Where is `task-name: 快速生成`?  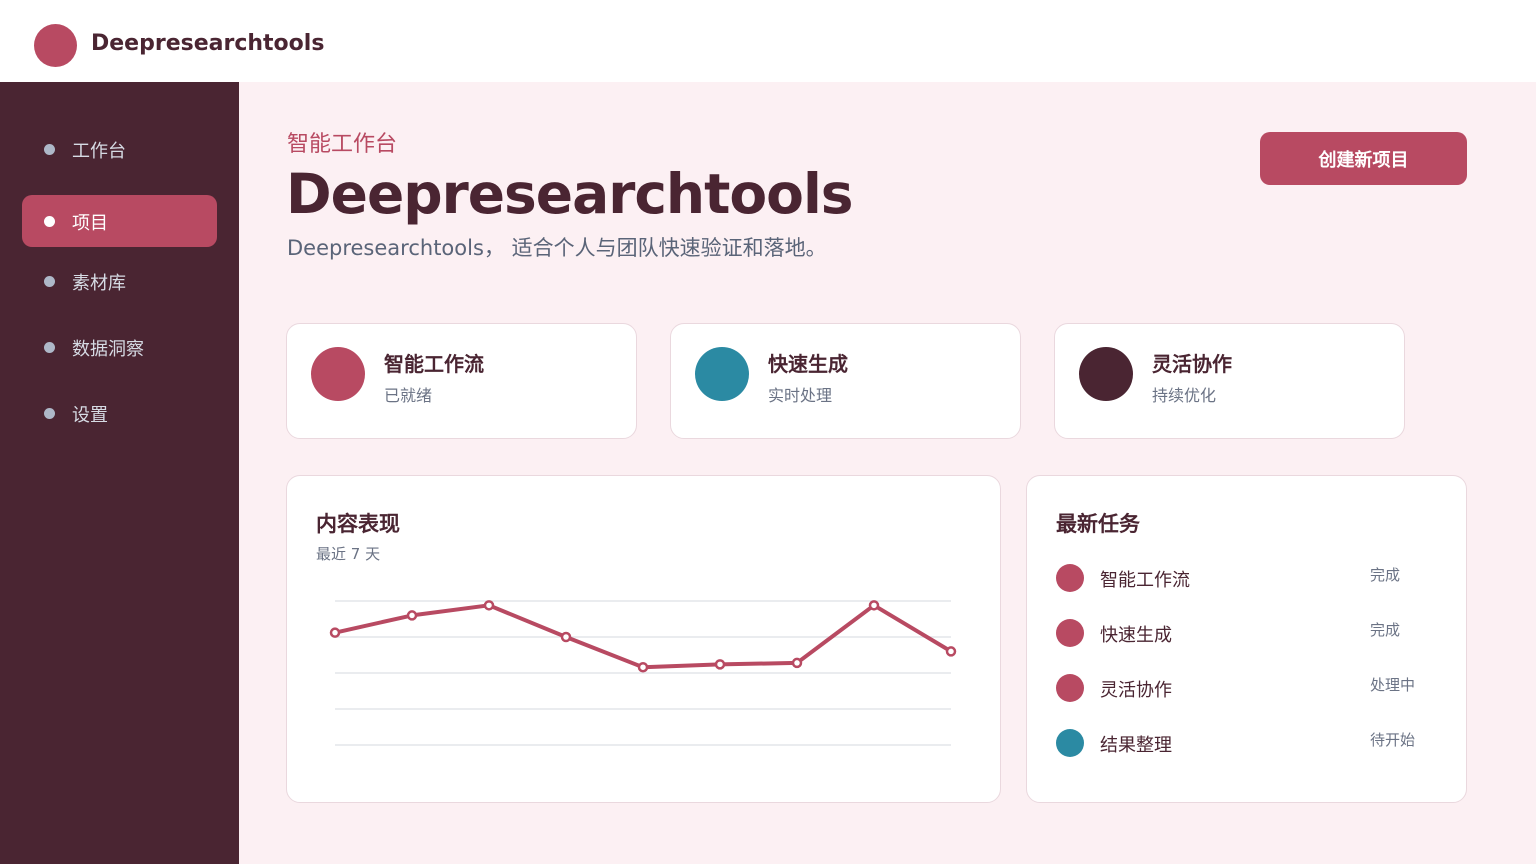
task-name: 快速生成 is located at coordinates (1136, 635).